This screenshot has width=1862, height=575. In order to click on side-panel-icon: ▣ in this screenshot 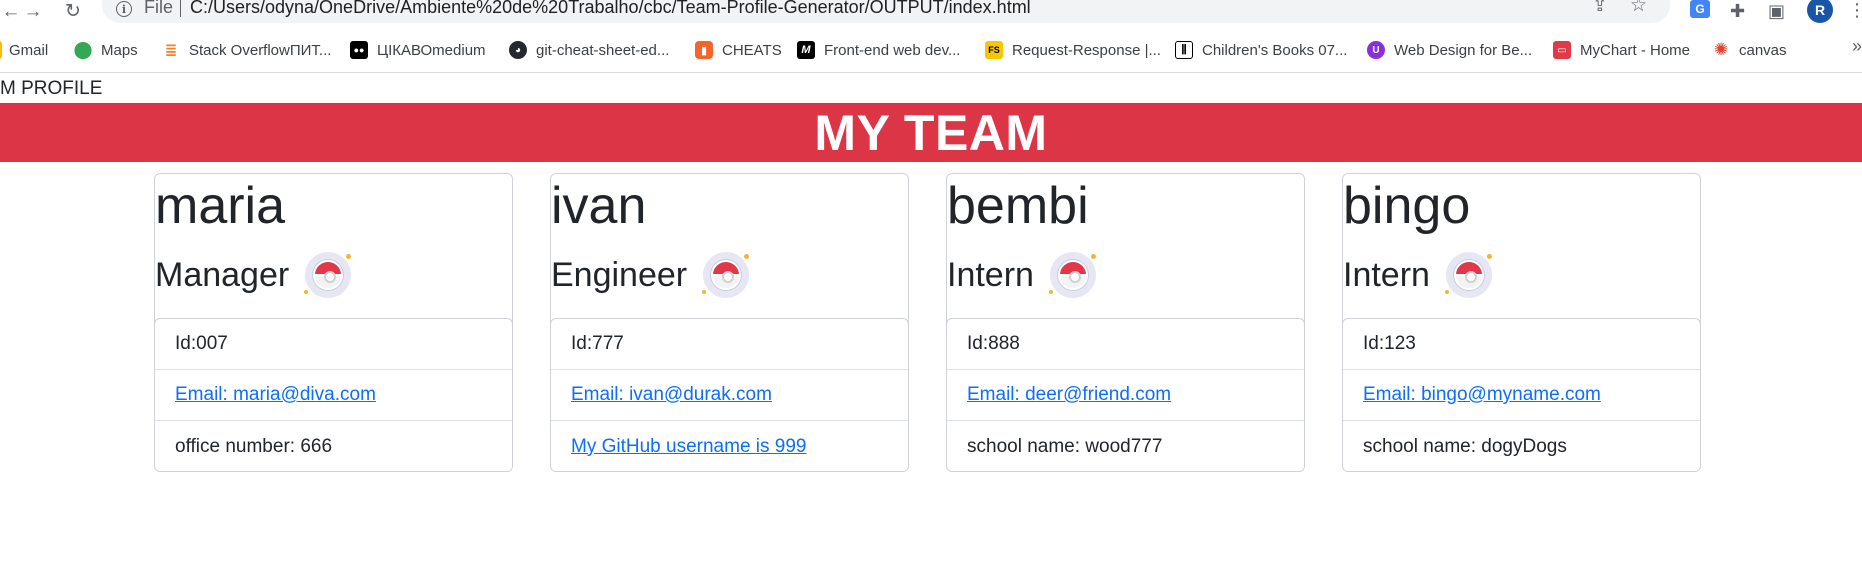, I will do `click(1776, 11)`.